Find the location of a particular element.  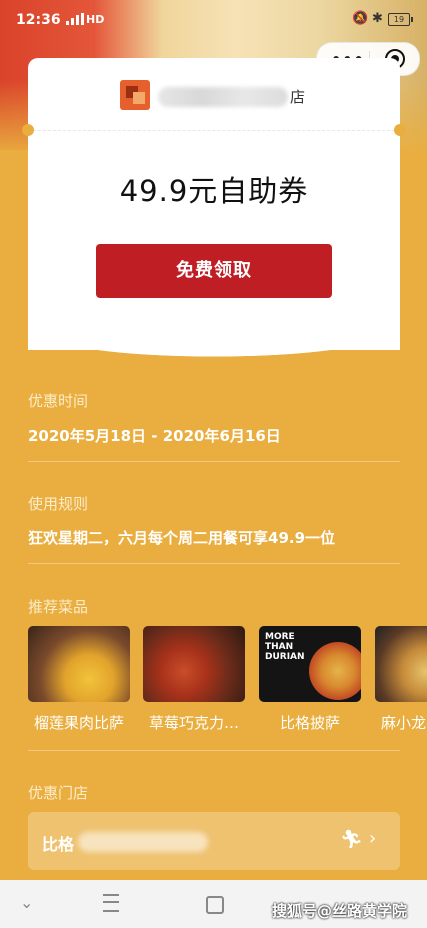

rules-value: 狂欢星期二，六月每个周二用餐可享49.9一位 is located at coordinates (182, 538).